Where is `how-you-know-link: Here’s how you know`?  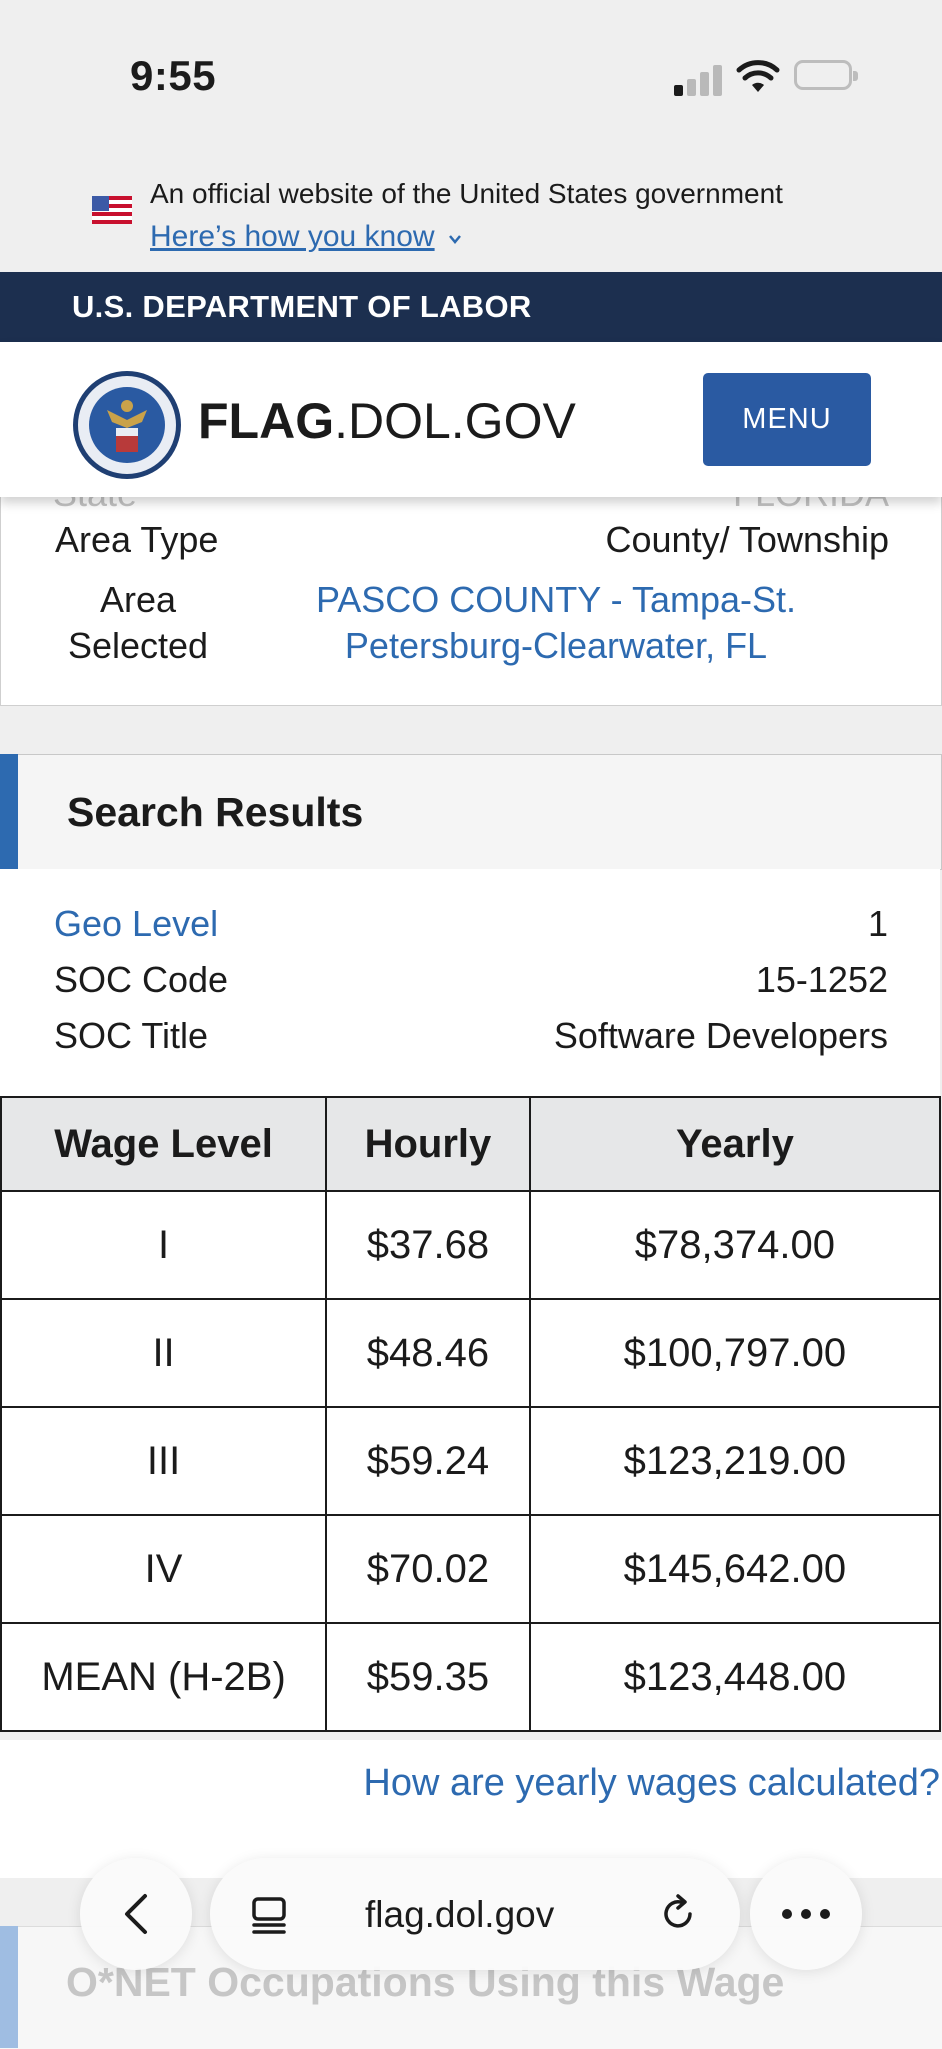 how-you-know-link: Here’s how you know is located at coordinates (292, 237).